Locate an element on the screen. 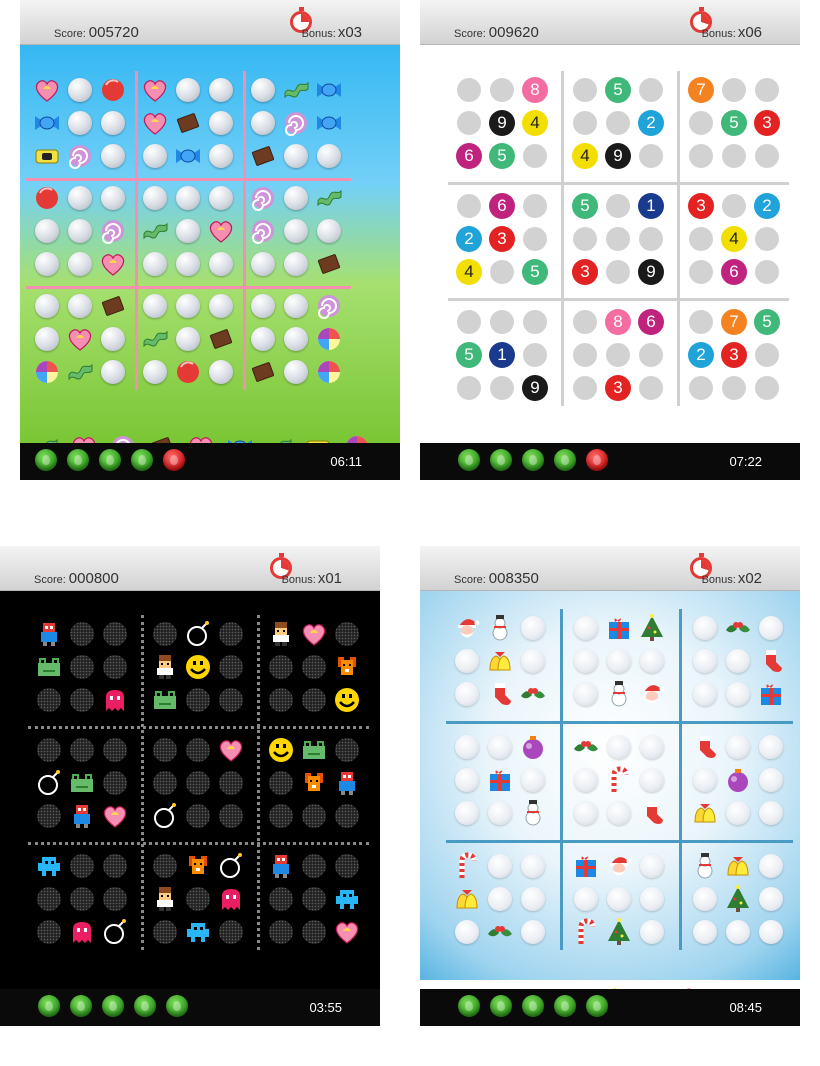  stock-icon is located at coordinates (652, 813).